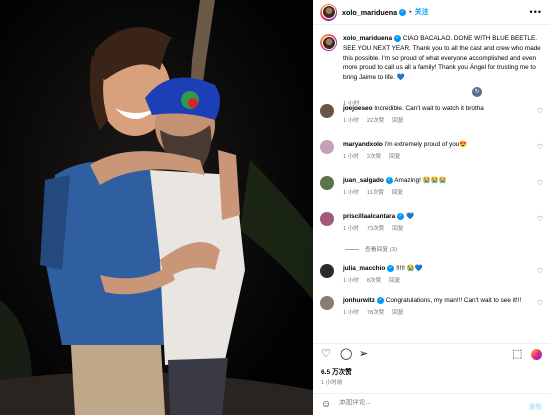 The image size is (550, 415). I want to click on comment-username: jonhurwitz, so click(359, 300).